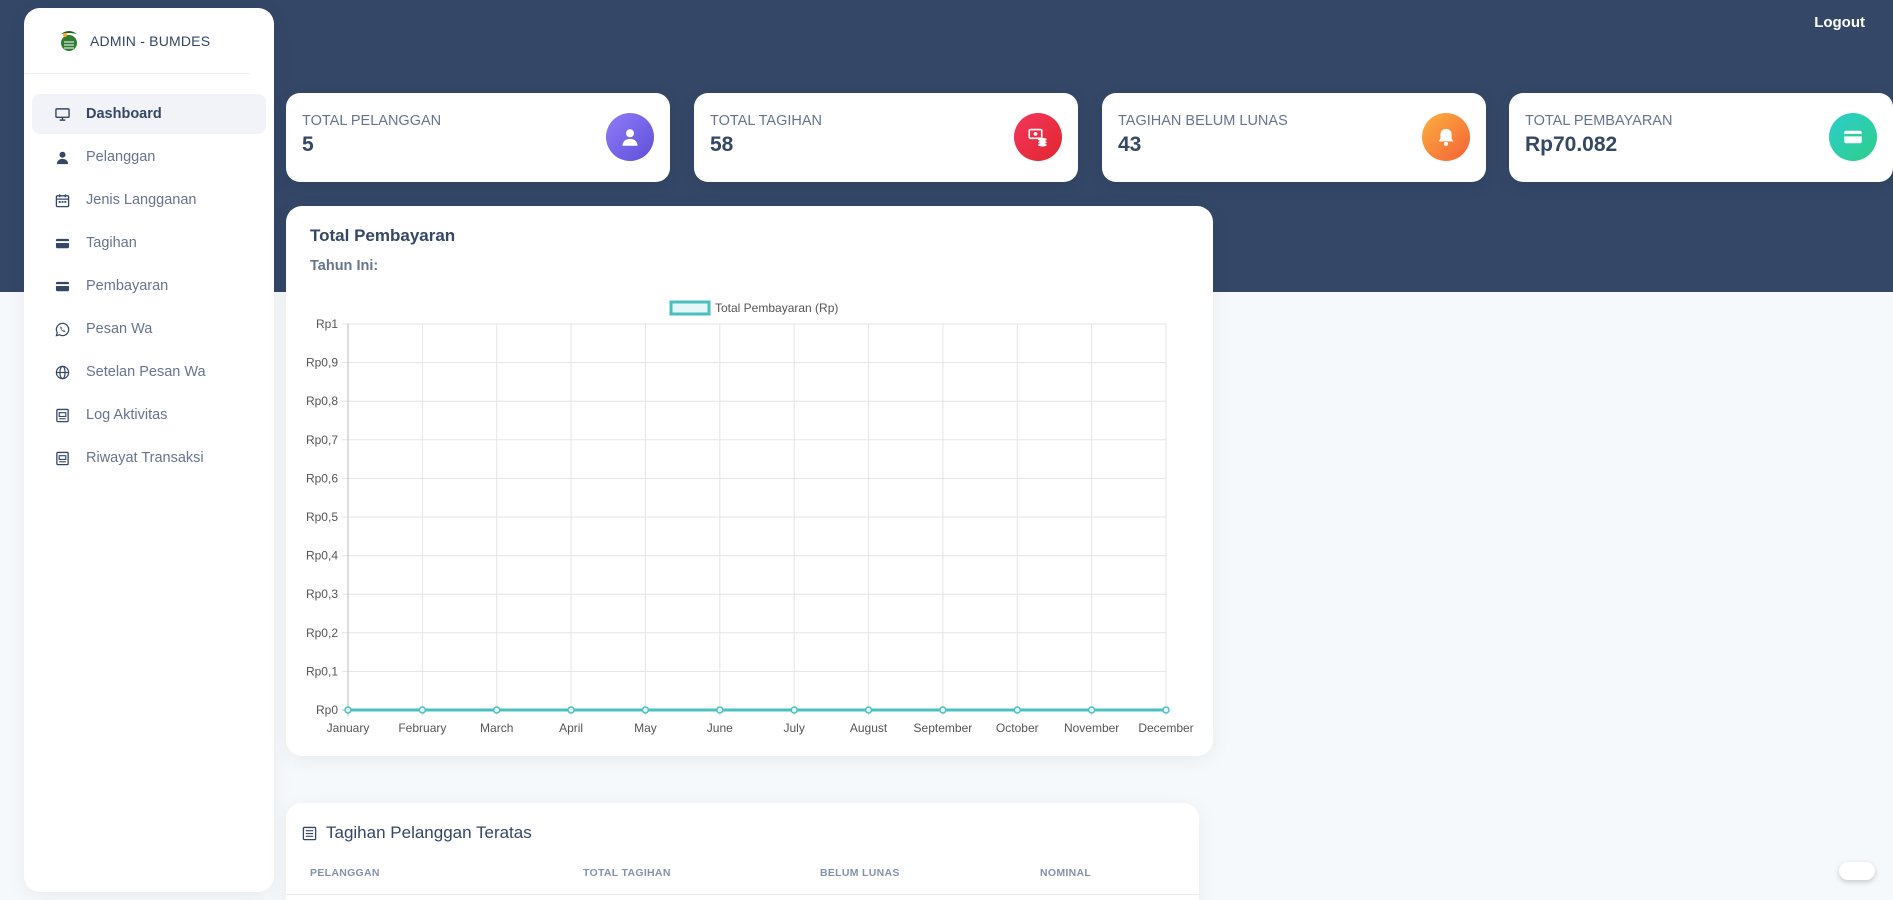  Describe the element at coordinates (62, 372) in the screenshot. I see `globe-icon` at that location.